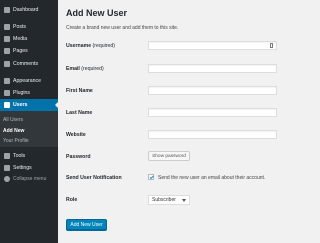 This screenshot has width=320, height=243. Describe the element at coordinates (22, 168) in the screenshot. I see `sidebar-item-label: Settings` at that location.